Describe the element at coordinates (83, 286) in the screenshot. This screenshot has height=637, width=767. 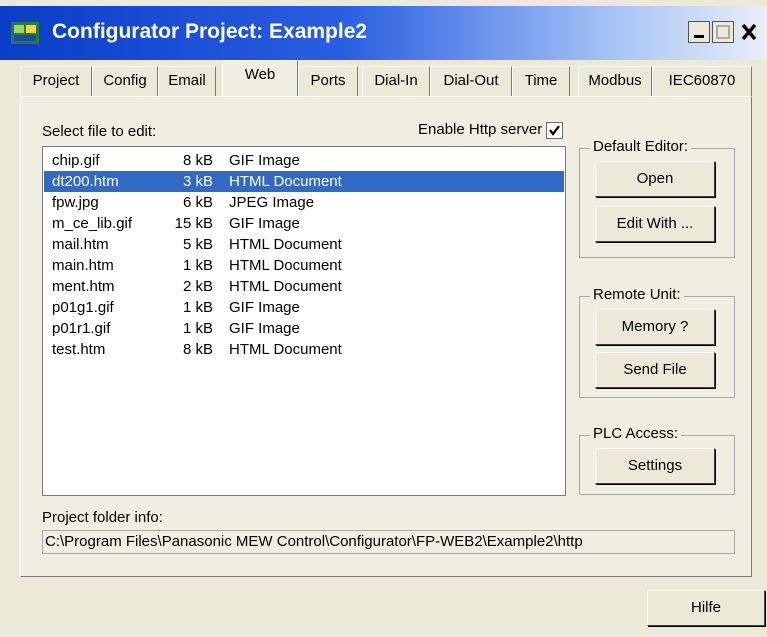
I see `file-name: ment.htm` at that location.